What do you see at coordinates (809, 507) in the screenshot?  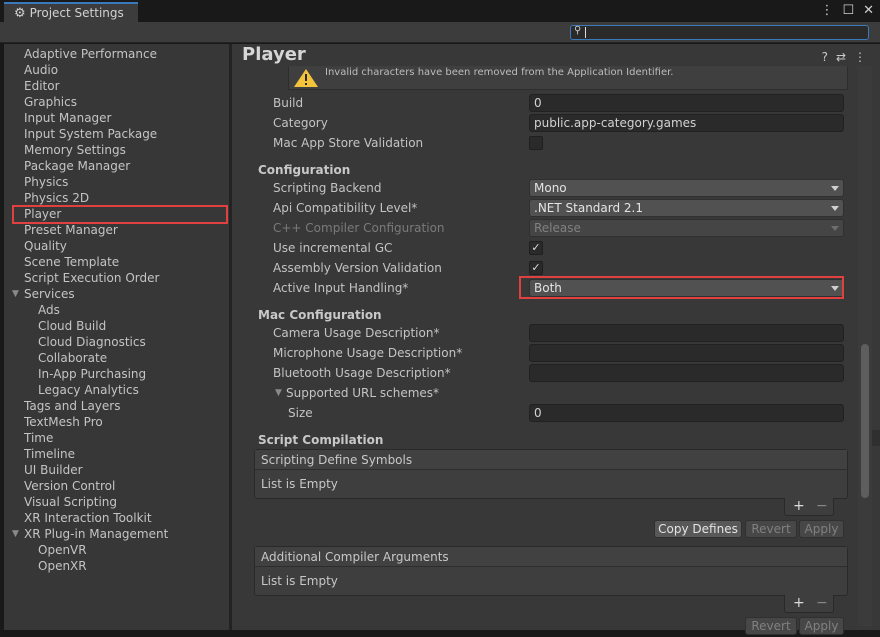 I see `define-symbols-footer: + −` at bounding box center [809, 507].